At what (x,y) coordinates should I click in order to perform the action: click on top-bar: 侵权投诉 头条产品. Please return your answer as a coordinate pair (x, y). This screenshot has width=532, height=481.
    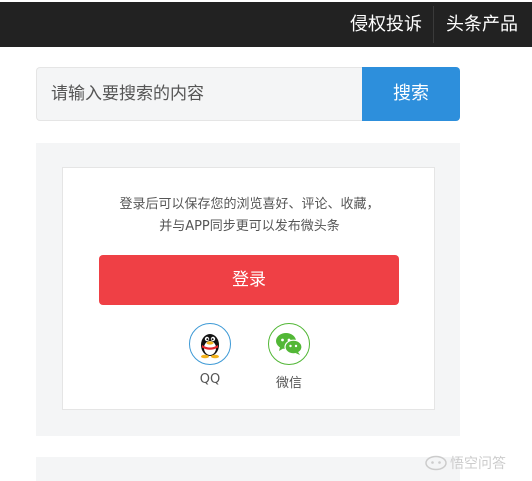
    Looking at the image, I should click on (266, 24).